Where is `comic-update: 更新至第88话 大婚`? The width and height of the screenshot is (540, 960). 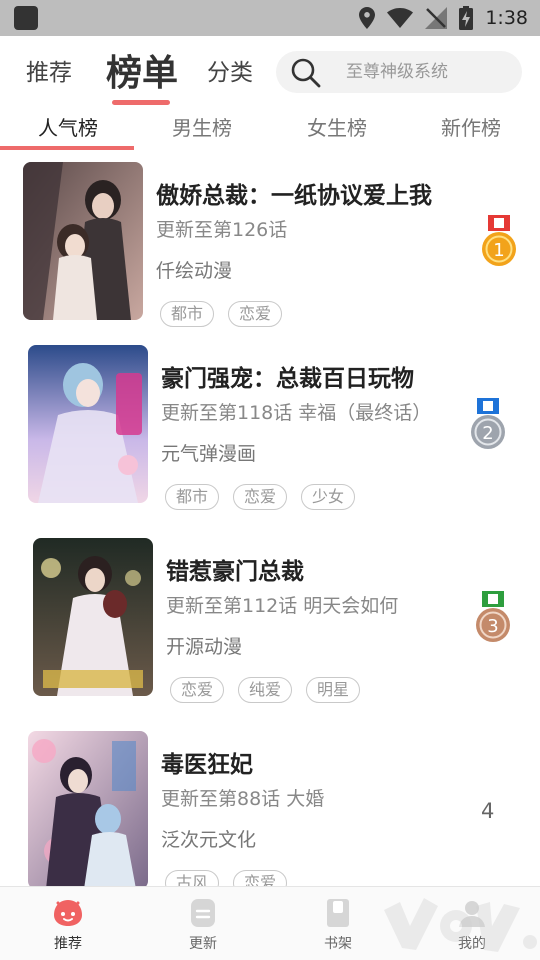 comic-update: 更新至第88话 大婚 is located at coordinates (243, 799).